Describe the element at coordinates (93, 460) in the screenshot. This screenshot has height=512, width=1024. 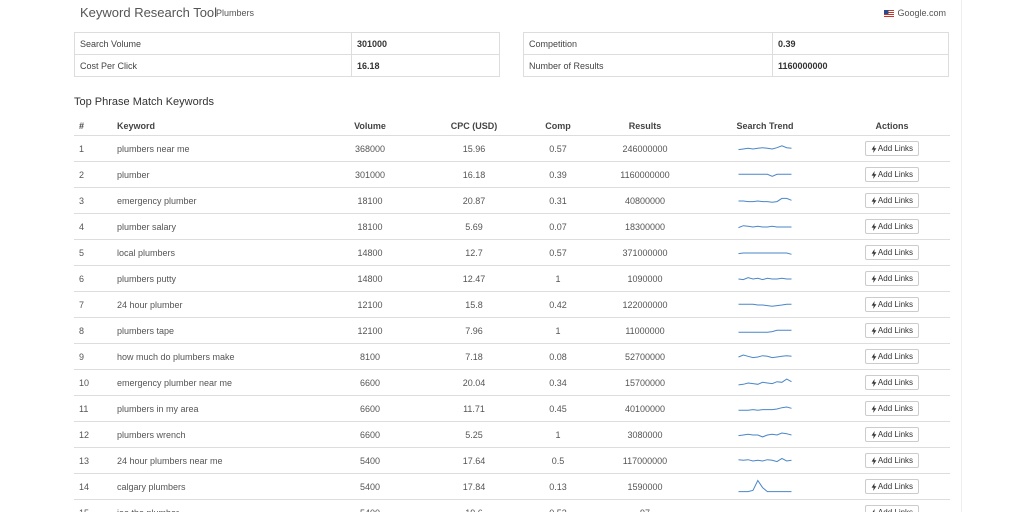
I see `keyword-rank: 13` at that location.